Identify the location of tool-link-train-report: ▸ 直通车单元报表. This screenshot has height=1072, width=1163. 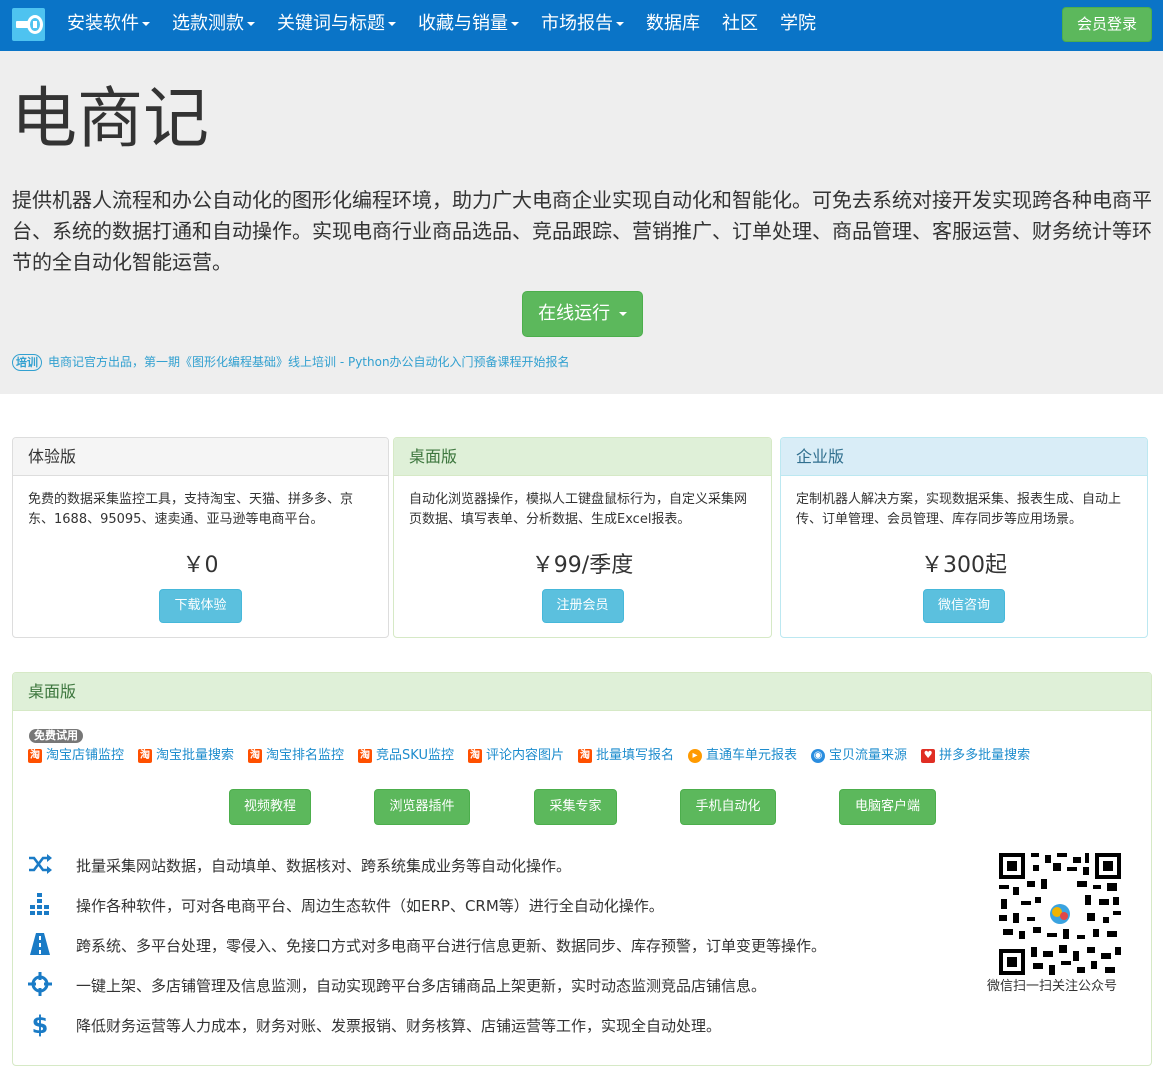
(742, 756).